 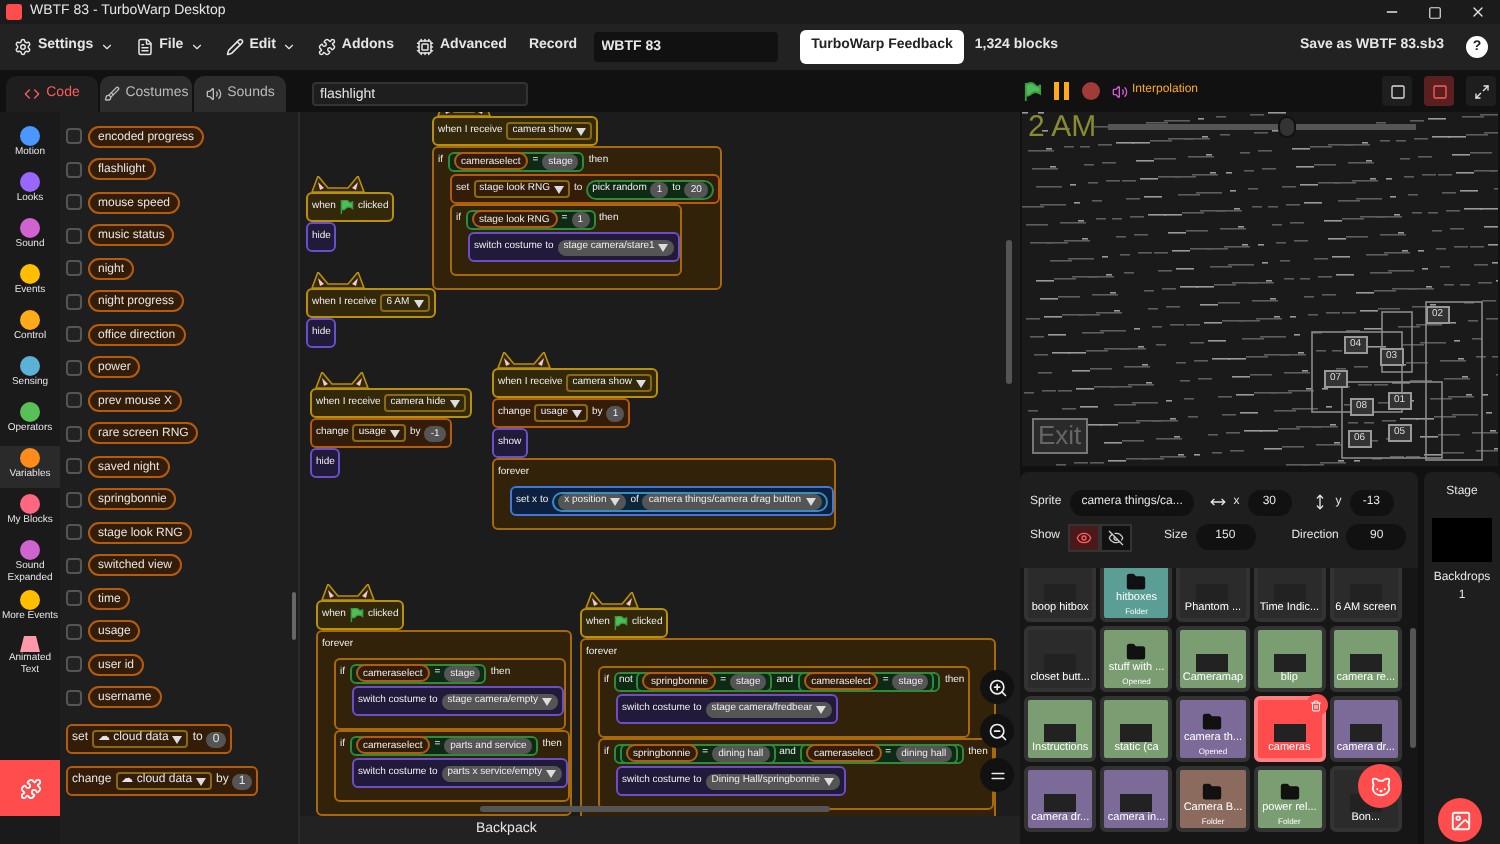 What do you see at coordinates (1062, 91) in the screenshot?
I see `pause-icon` at bounding box center [1062, 91].